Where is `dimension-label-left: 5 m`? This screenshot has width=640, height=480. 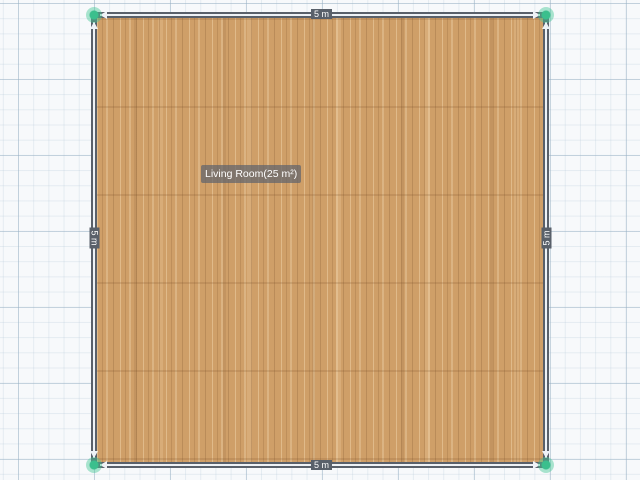 dimension-label-left: 5 m is located at coordinates (94, 238).